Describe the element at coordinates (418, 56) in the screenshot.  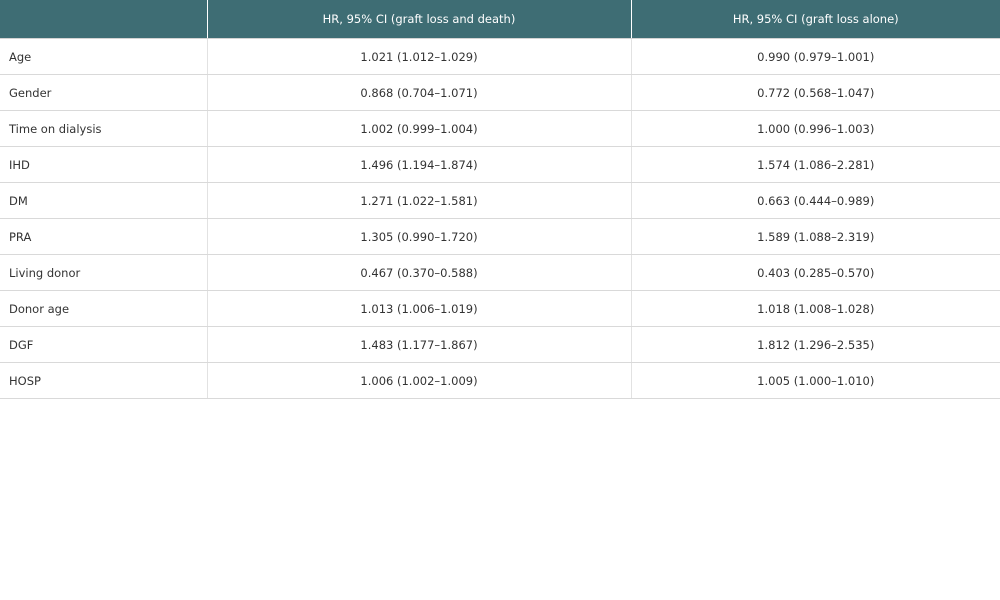
I see `hr-graft-loss-and-death: 1.021 (1.012–1.029)` at that location.